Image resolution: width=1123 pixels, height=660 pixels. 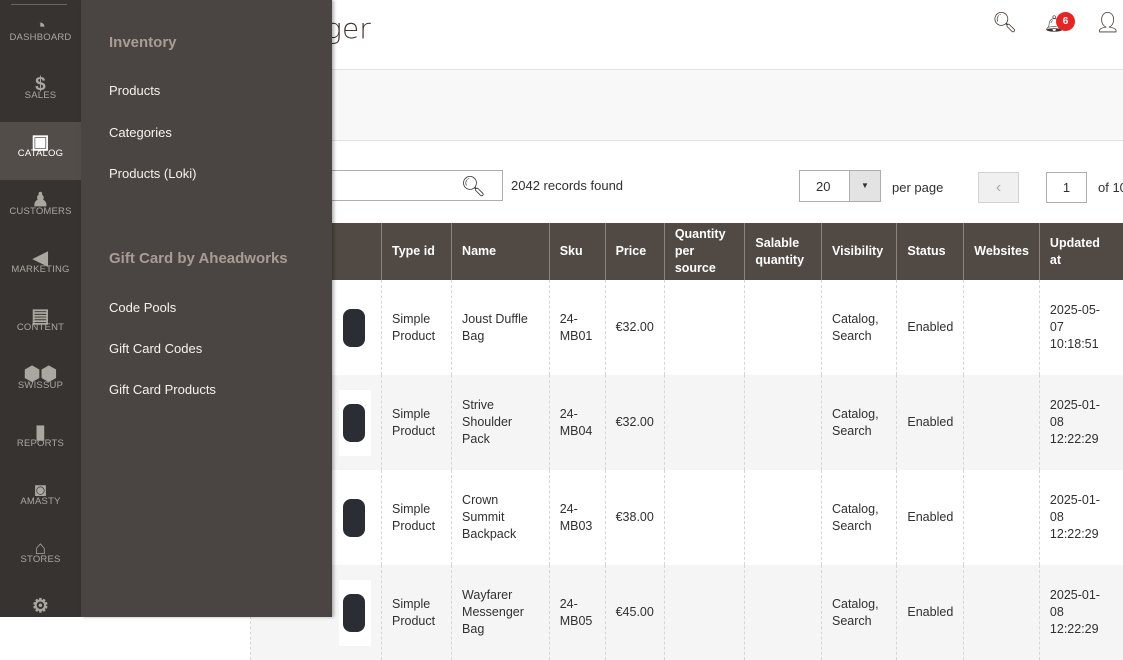 I want to click on amasty-icon: ◙, so click(x=40, y=483).